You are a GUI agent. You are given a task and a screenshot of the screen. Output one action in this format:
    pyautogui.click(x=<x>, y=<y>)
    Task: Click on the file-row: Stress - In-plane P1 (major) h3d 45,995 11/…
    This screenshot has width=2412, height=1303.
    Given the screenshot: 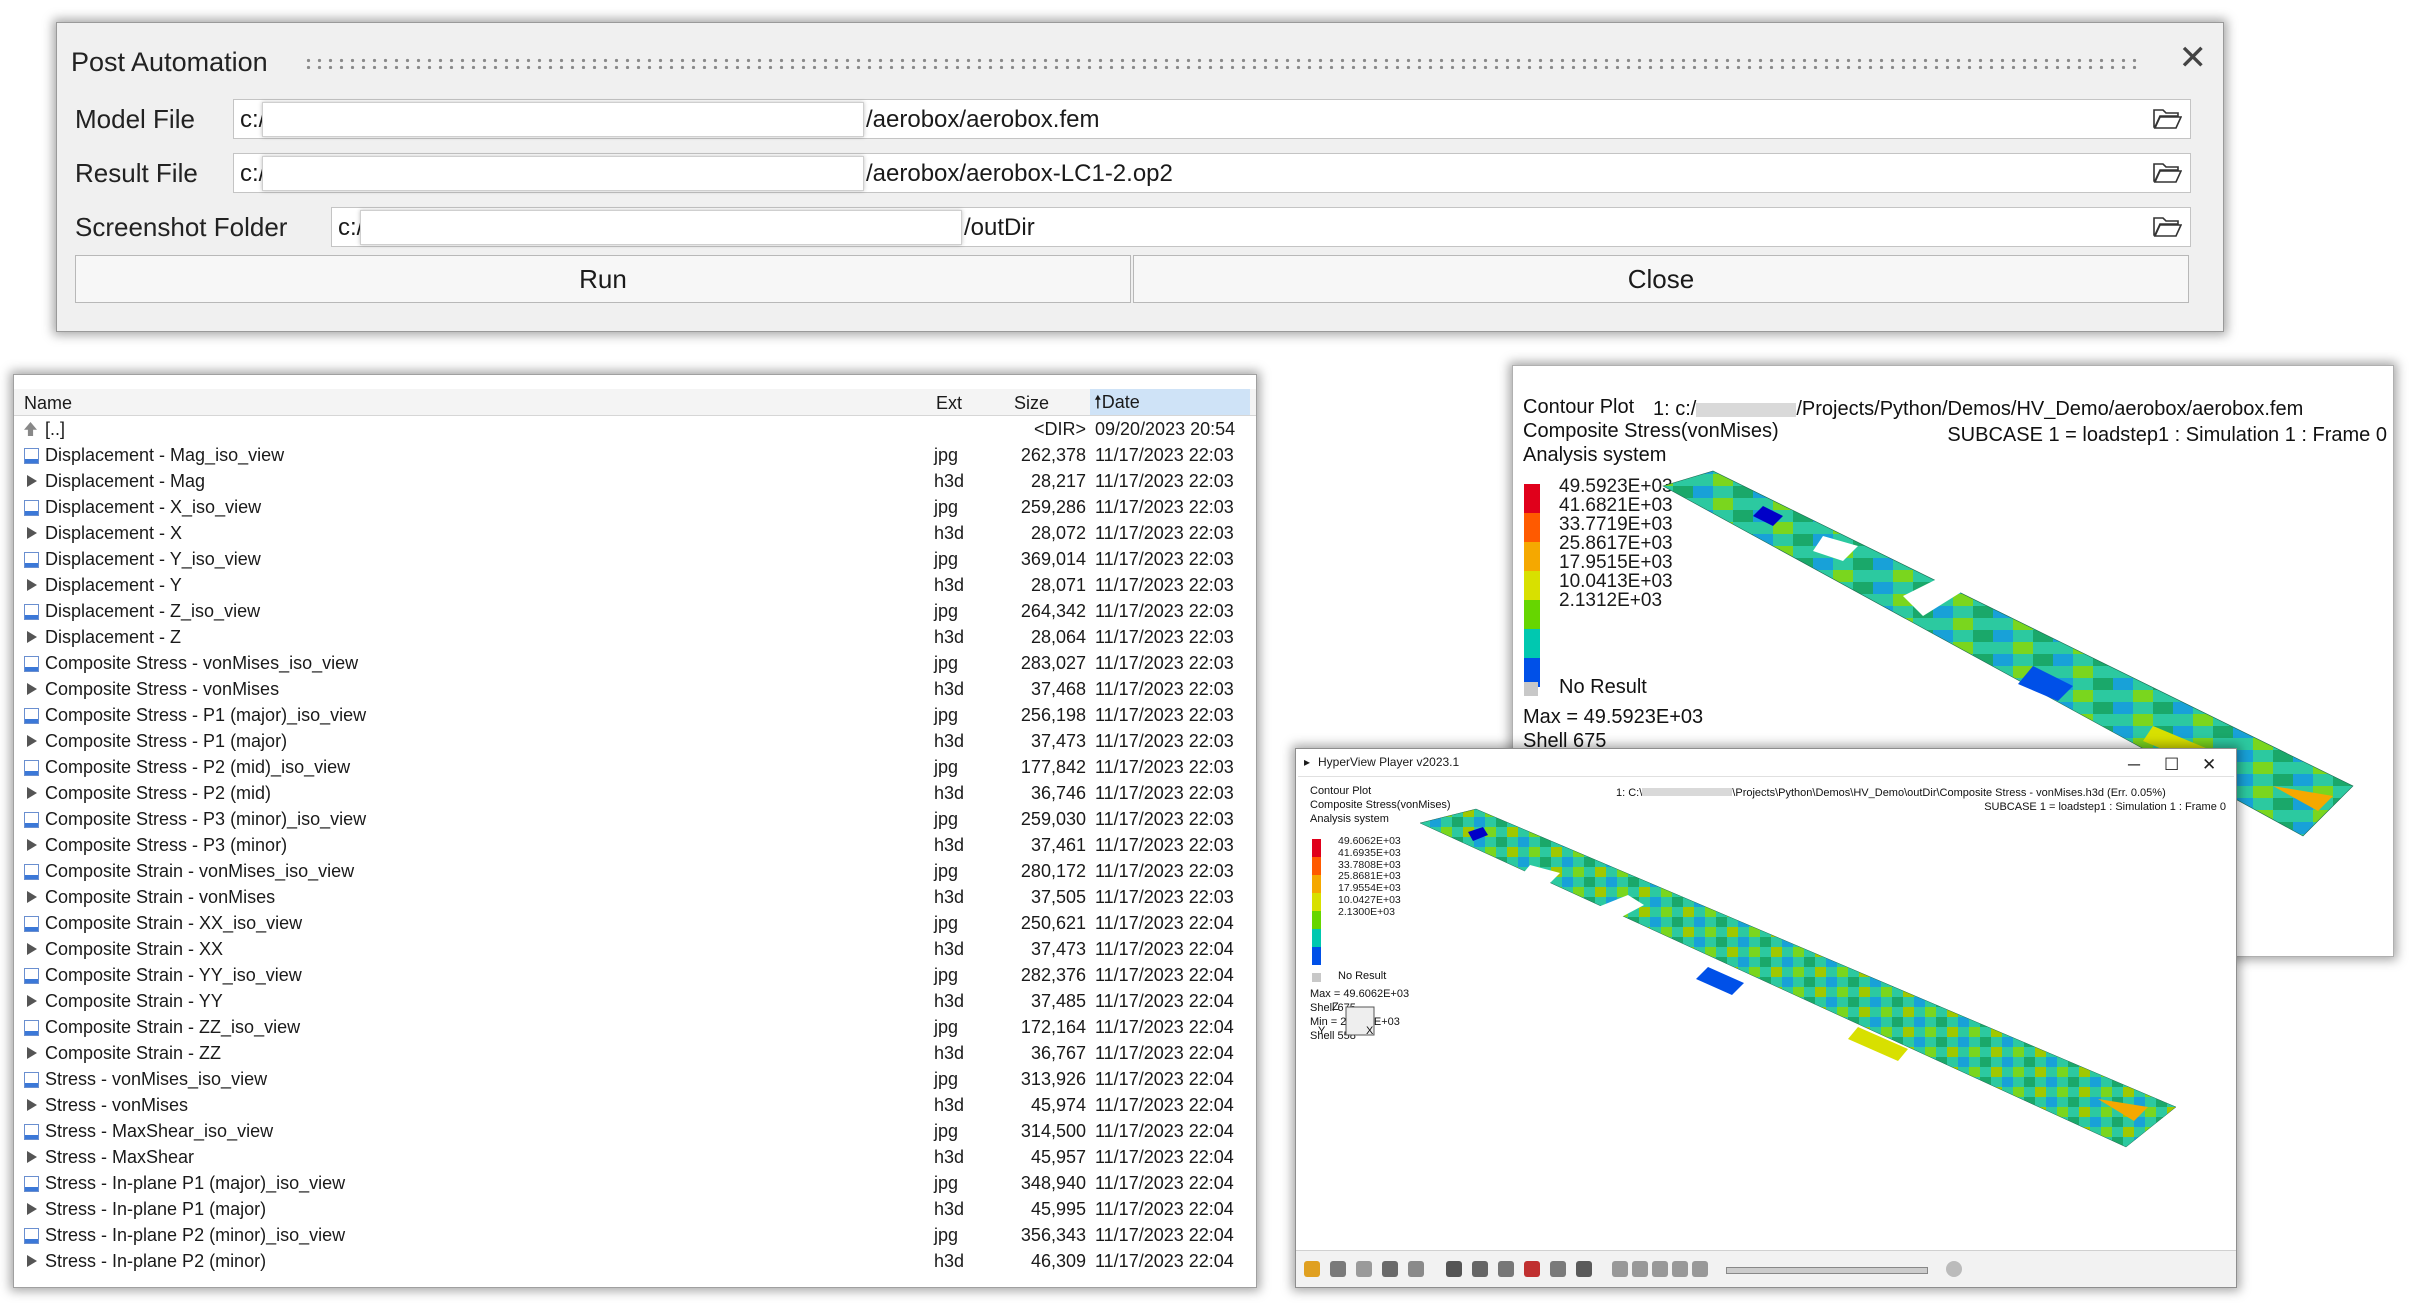 What is the action you would take?
    pyautogui.click(x=635, y=1209)
    